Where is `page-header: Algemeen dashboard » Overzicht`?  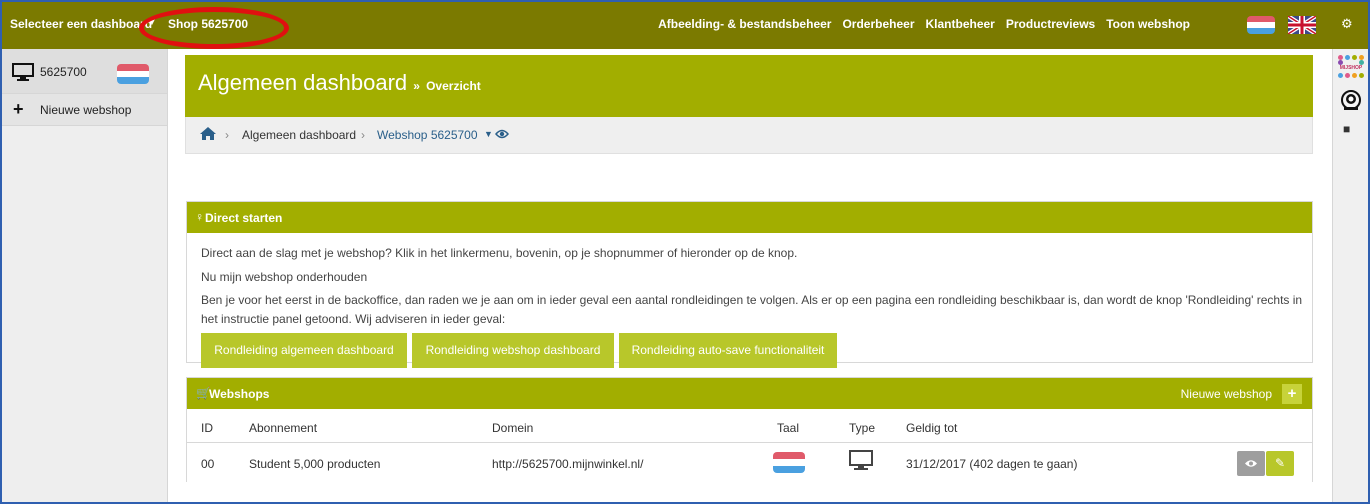
page-header: Algemeen dashboard » Overzicht is located at coordinates (749, 86).